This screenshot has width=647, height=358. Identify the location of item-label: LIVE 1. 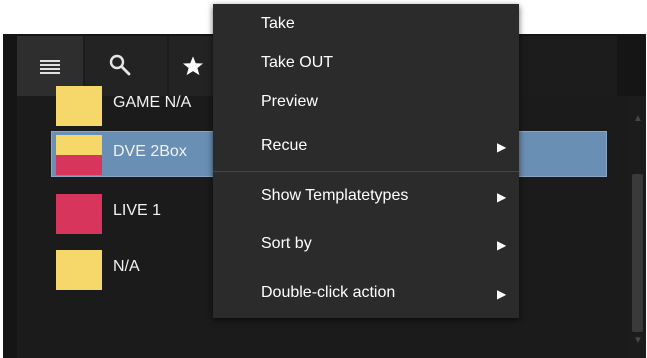
(137, 210).